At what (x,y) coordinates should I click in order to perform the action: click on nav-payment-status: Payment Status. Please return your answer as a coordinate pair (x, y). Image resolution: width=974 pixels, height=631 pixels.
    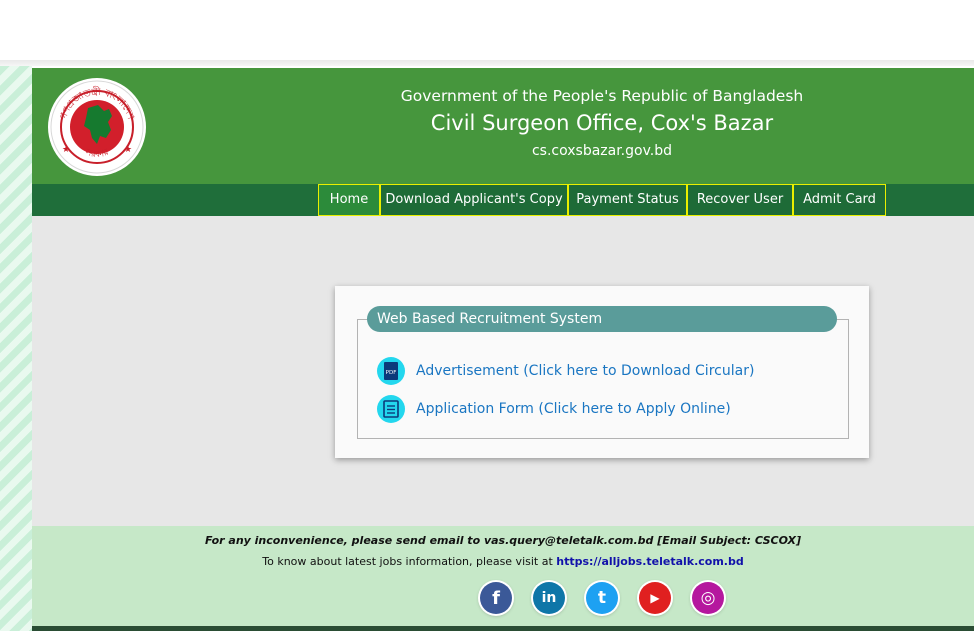
    Looking at the image, I should click on (627, 200).